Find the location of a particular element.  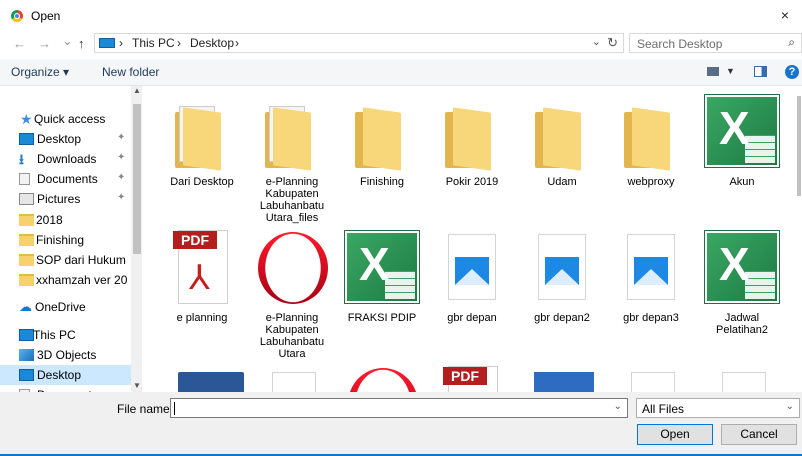

search-icon: ⌕ is located at coordinates (791, 42).